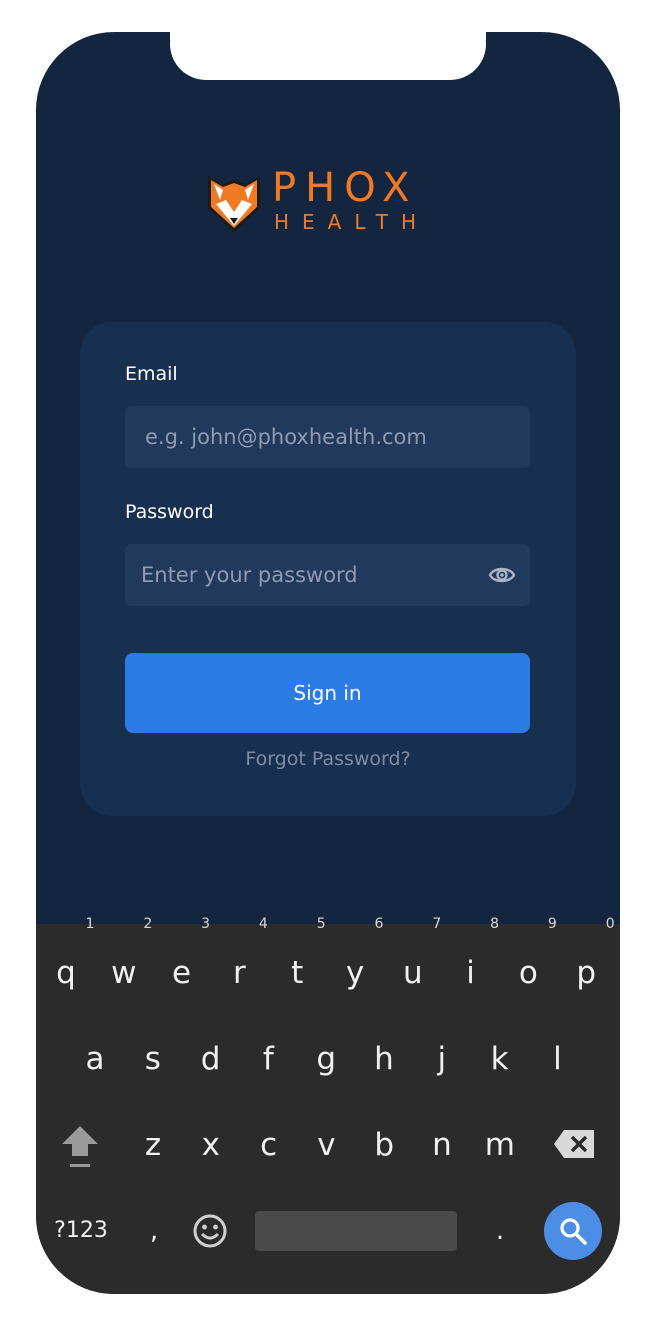 This screenshot has height=1326, width=656. Describe the element at coordinates (610, 924) in the screenshot. I see `key-hint: 0` at that location.